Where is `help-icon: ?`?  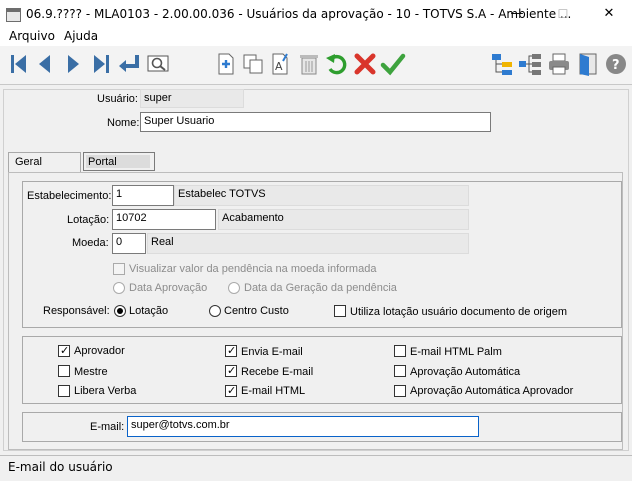 help-icon: ? is located at coordinates (616, 64).